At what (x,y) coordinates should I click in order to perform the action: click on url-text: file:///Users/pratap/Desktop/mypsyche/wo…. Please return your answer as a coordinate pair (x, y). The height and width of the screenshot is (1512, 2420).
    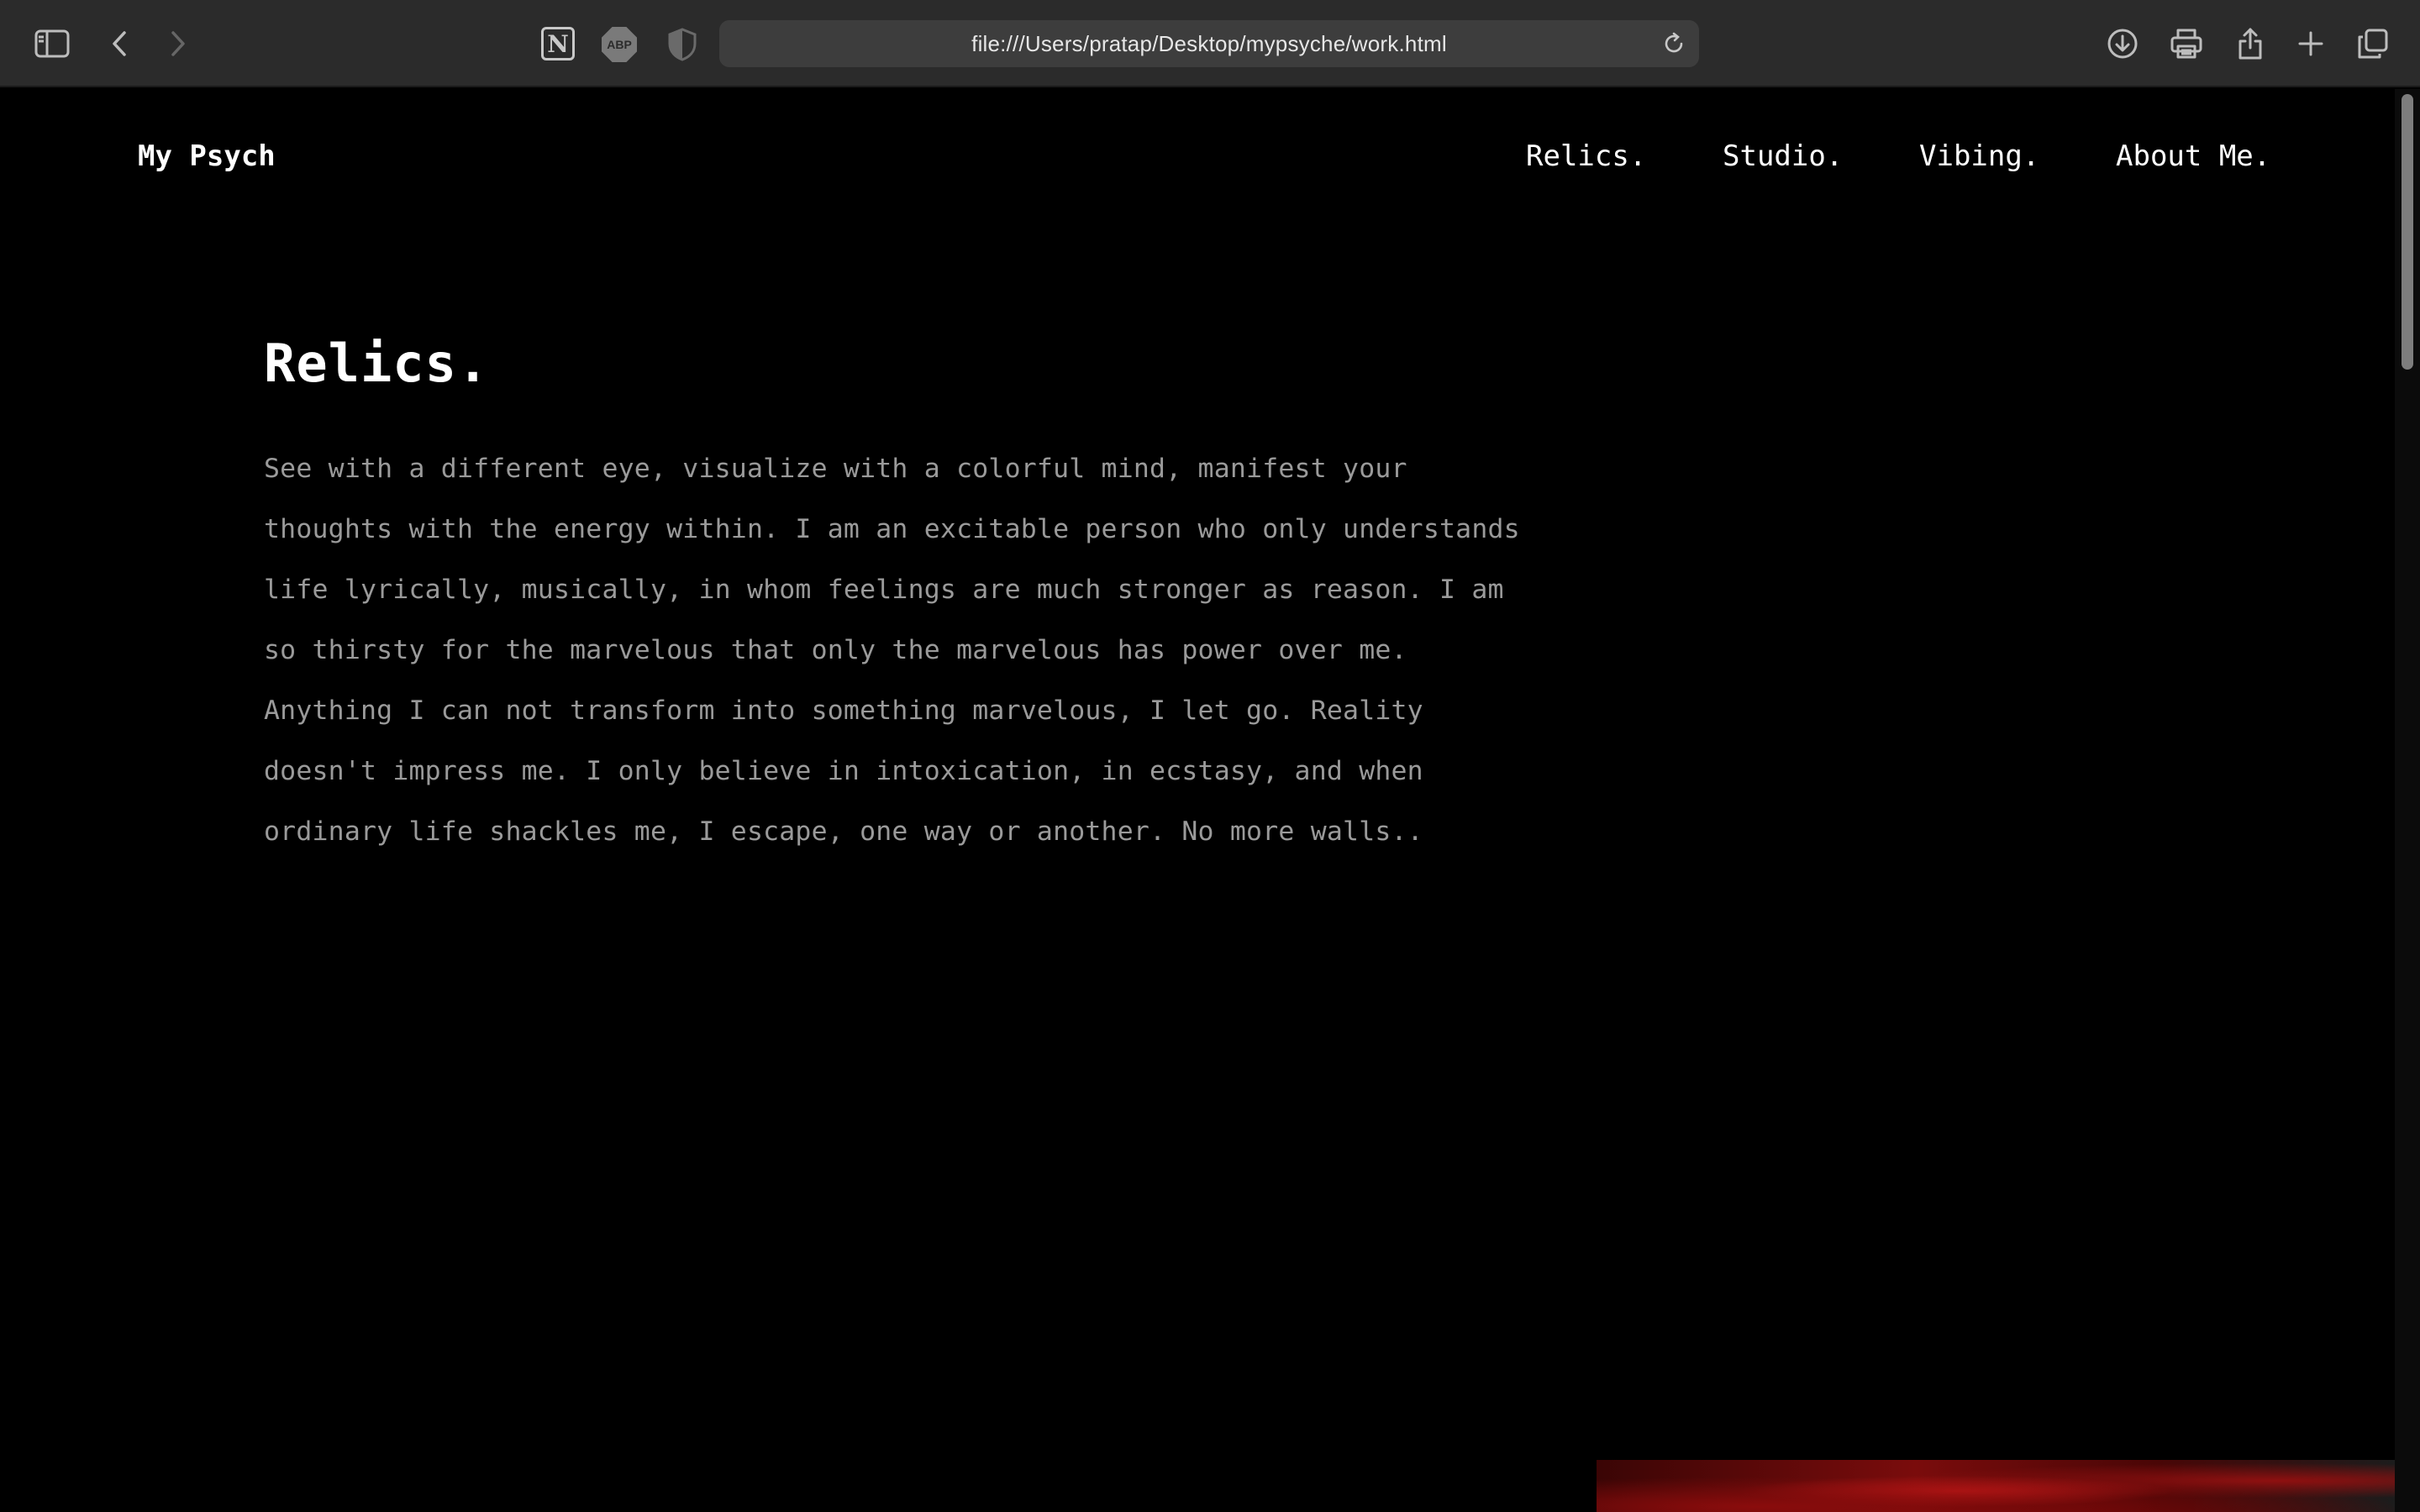
    Looking at the image, I should click on (1209, 44).